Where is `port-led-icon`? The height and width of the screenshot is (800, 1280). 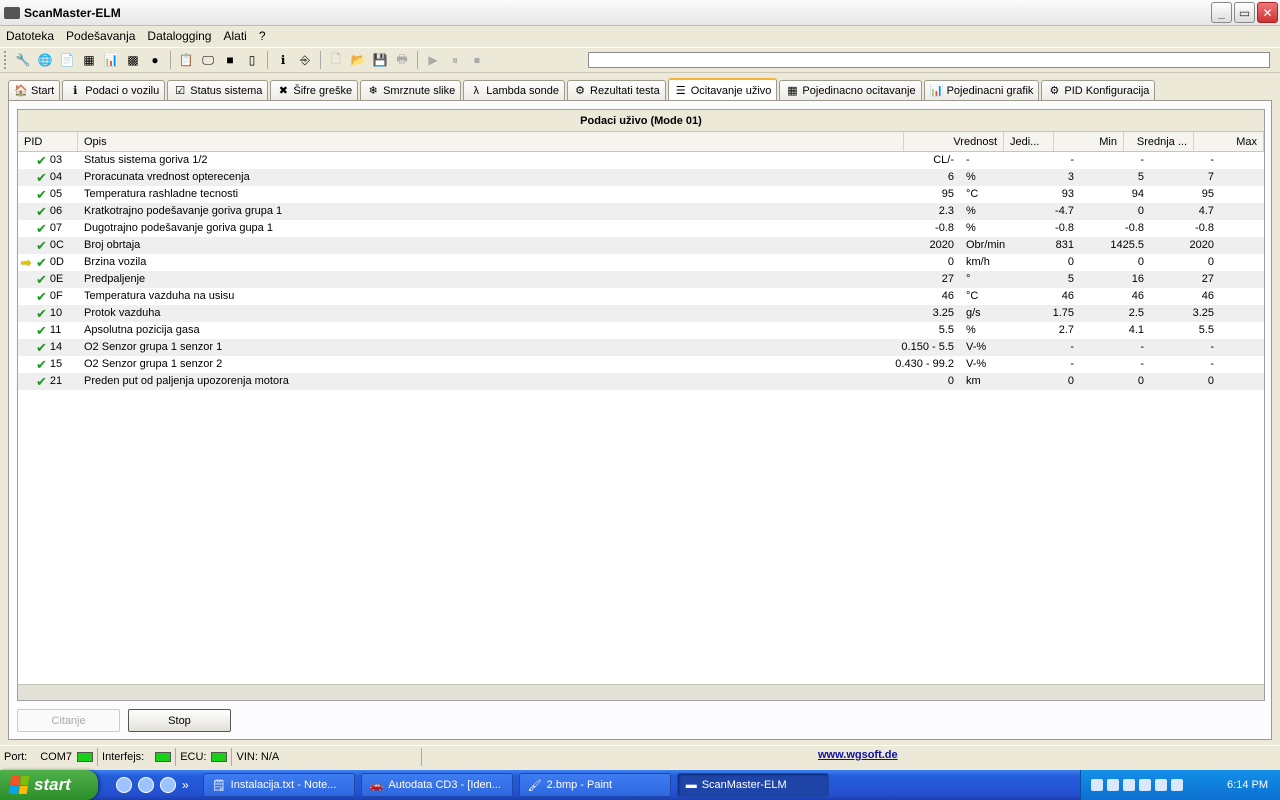 port-led-icon is located at coordinates (85, 756).